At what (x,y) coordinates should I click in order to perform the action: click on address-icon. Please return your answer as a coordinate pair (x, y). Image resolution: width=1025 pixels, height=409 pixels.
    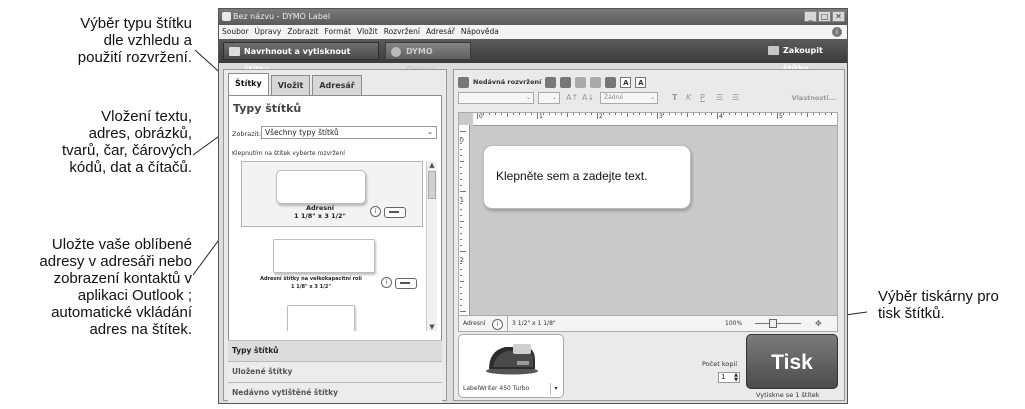
    Looking at the image, I should click on (611, 82).